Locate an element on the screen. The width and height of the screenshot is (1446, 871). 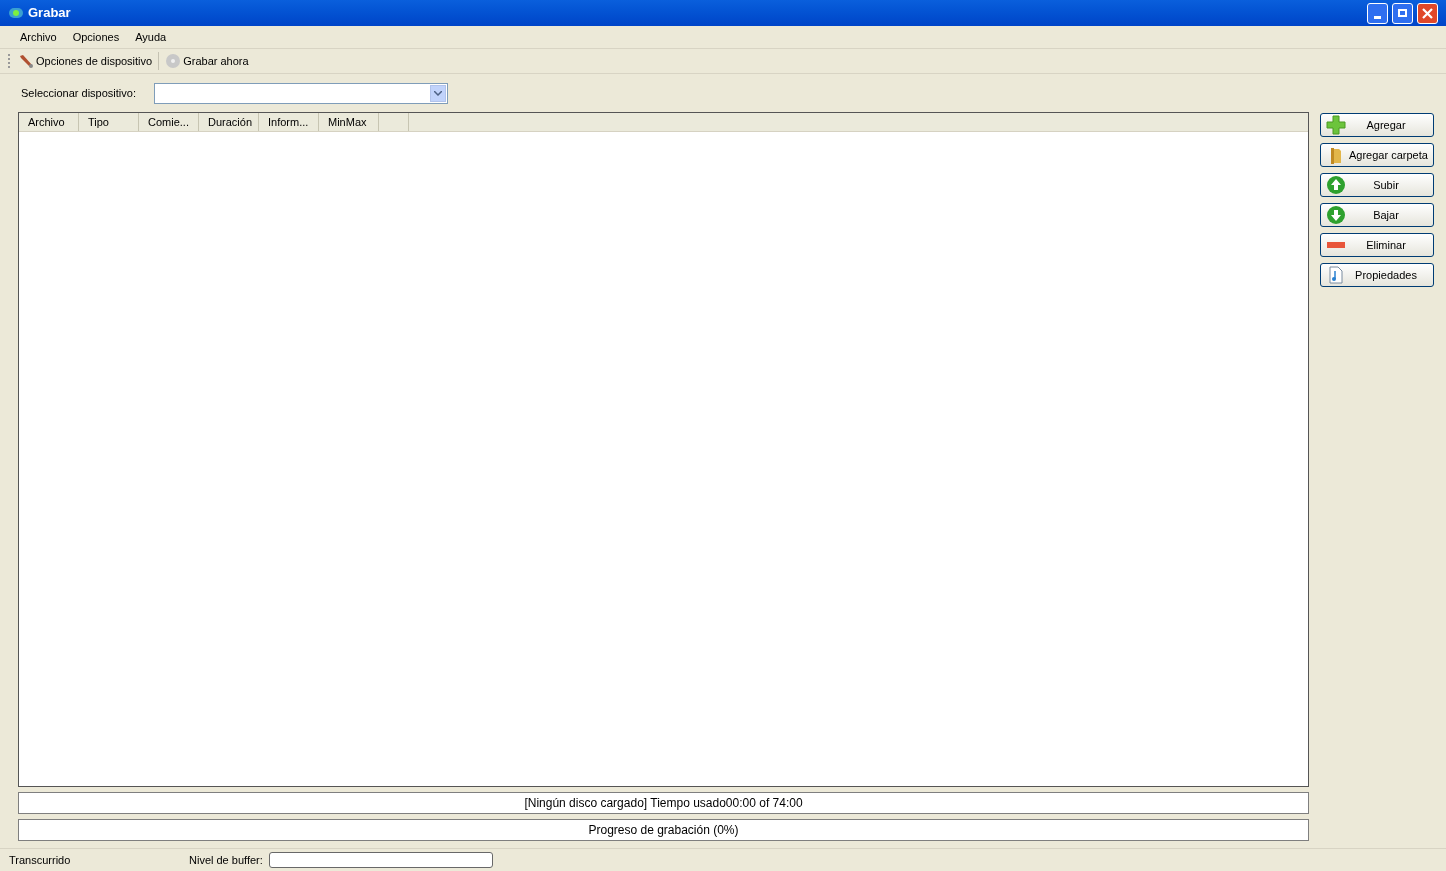
menu-item: Archivo is located at coordinates (38, 37).